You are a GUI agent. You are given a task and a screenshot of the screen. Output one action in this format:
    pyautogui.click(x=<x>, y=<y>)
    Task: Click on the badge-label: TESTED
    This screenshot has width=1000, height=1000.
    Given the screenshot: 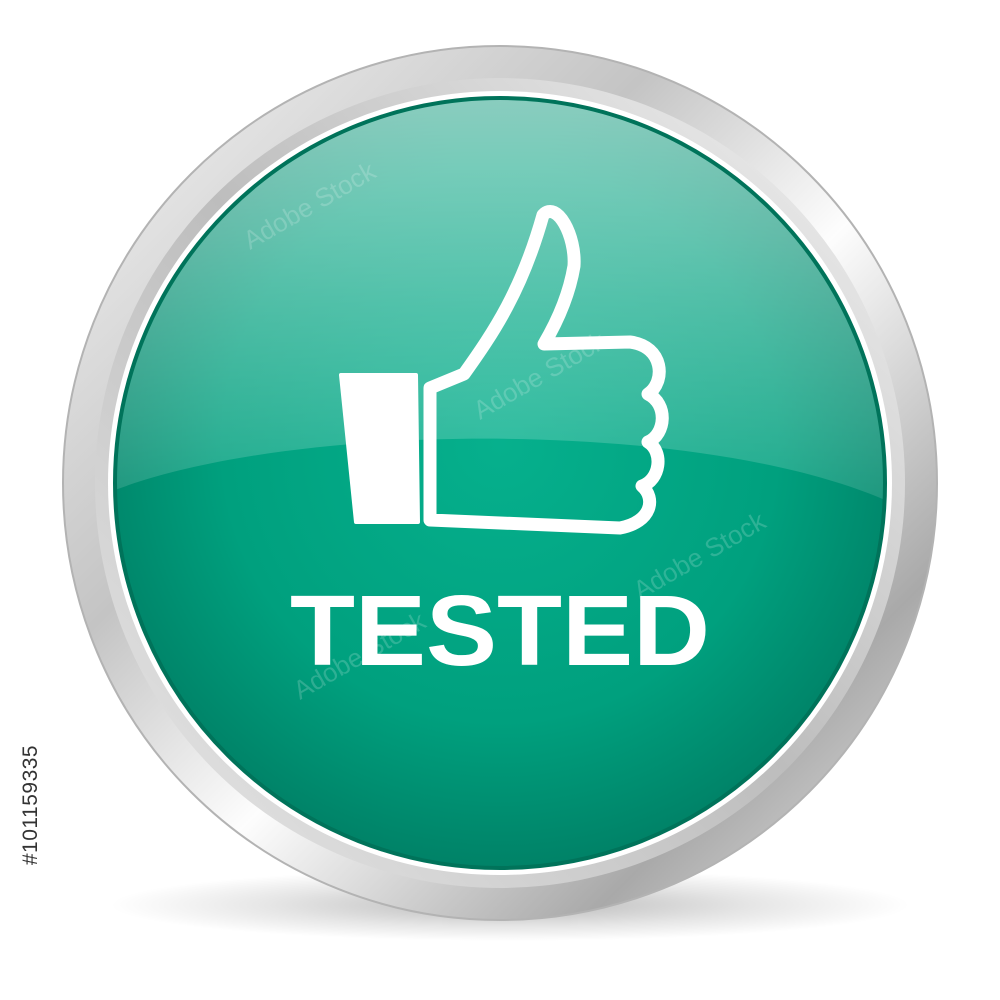 What is the action you would take?
    pyautogui.click(x=500, y=631)
    